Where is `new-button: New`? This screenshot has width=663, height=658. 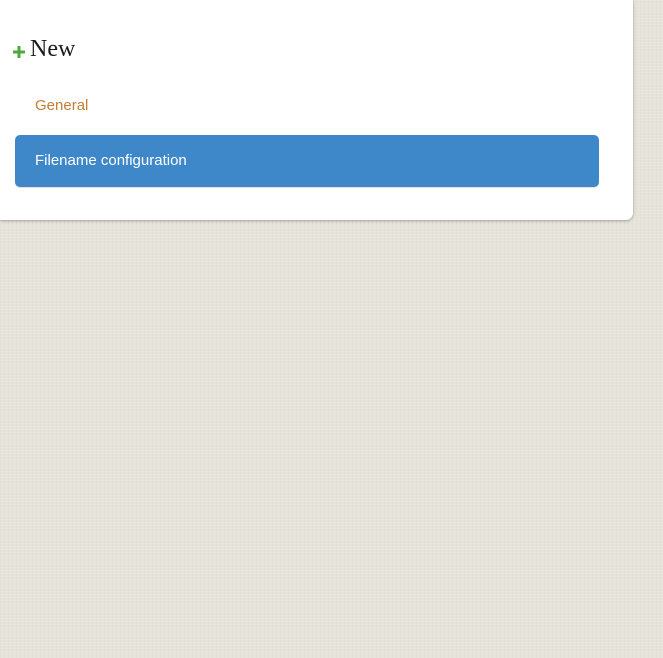 new-button: New is located at coordinates (44, 49).